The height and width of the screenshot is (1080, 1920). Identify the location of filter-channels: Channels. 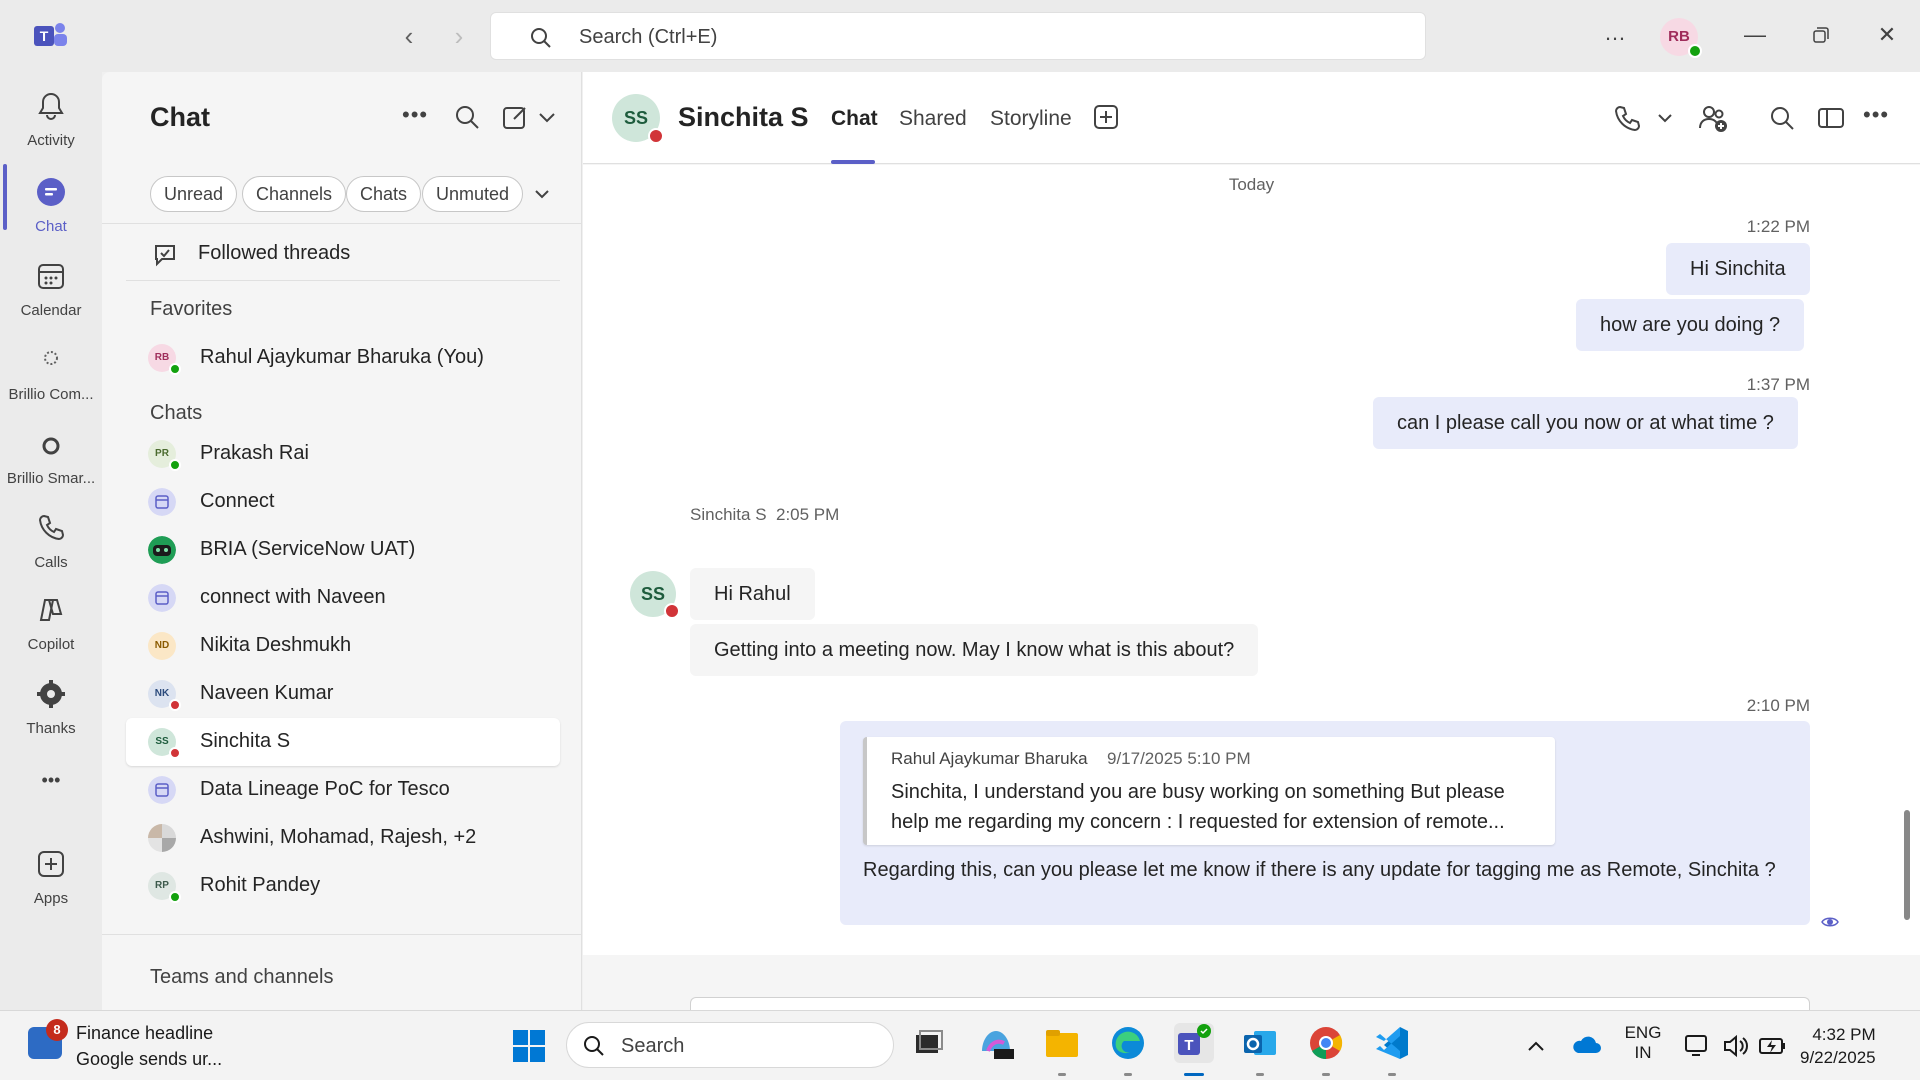
(294, 194).